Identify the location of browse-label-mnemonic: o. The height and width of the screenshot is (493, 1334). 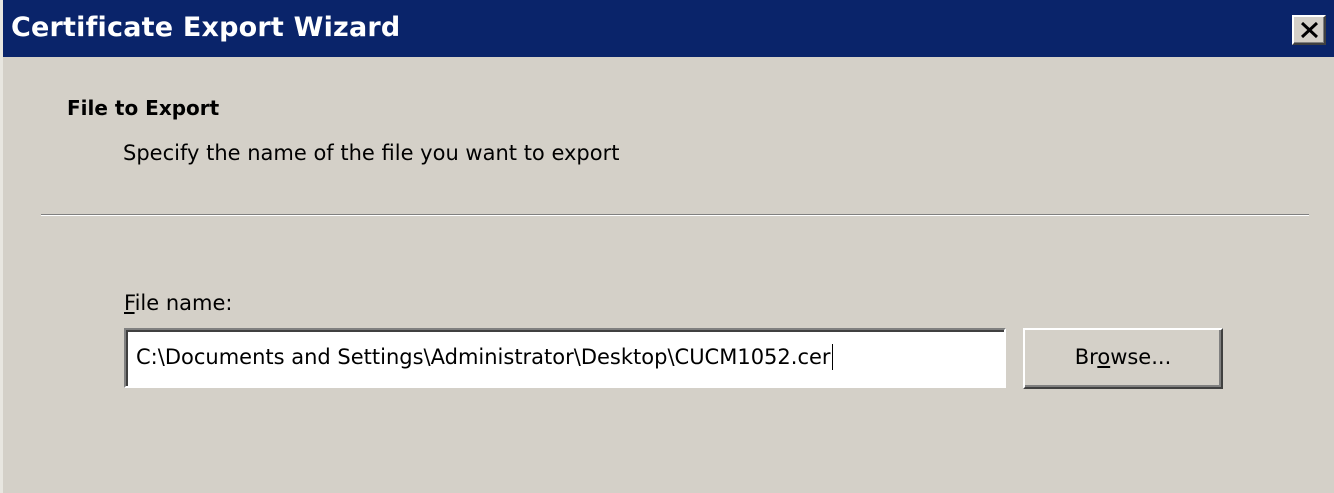
(1104, 357).